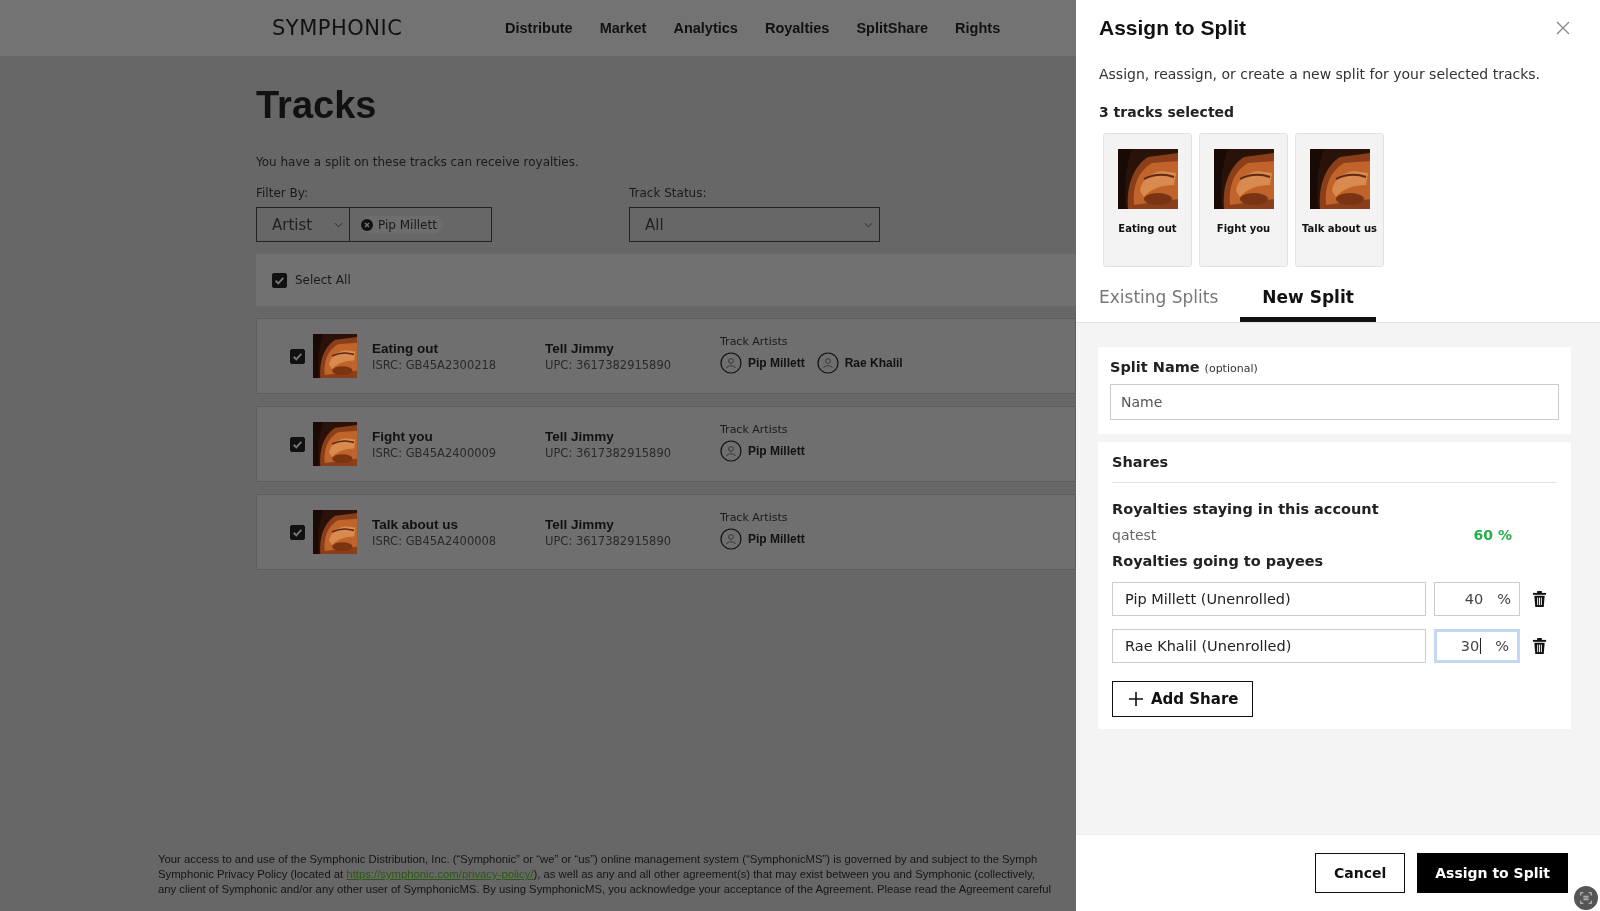  What do you see at coordinates (1320, 74) in the screenshot?
I see `panel-description: Assign, reassign, or create a new split for your selected tracks.` at bounding box center [1320, 74].